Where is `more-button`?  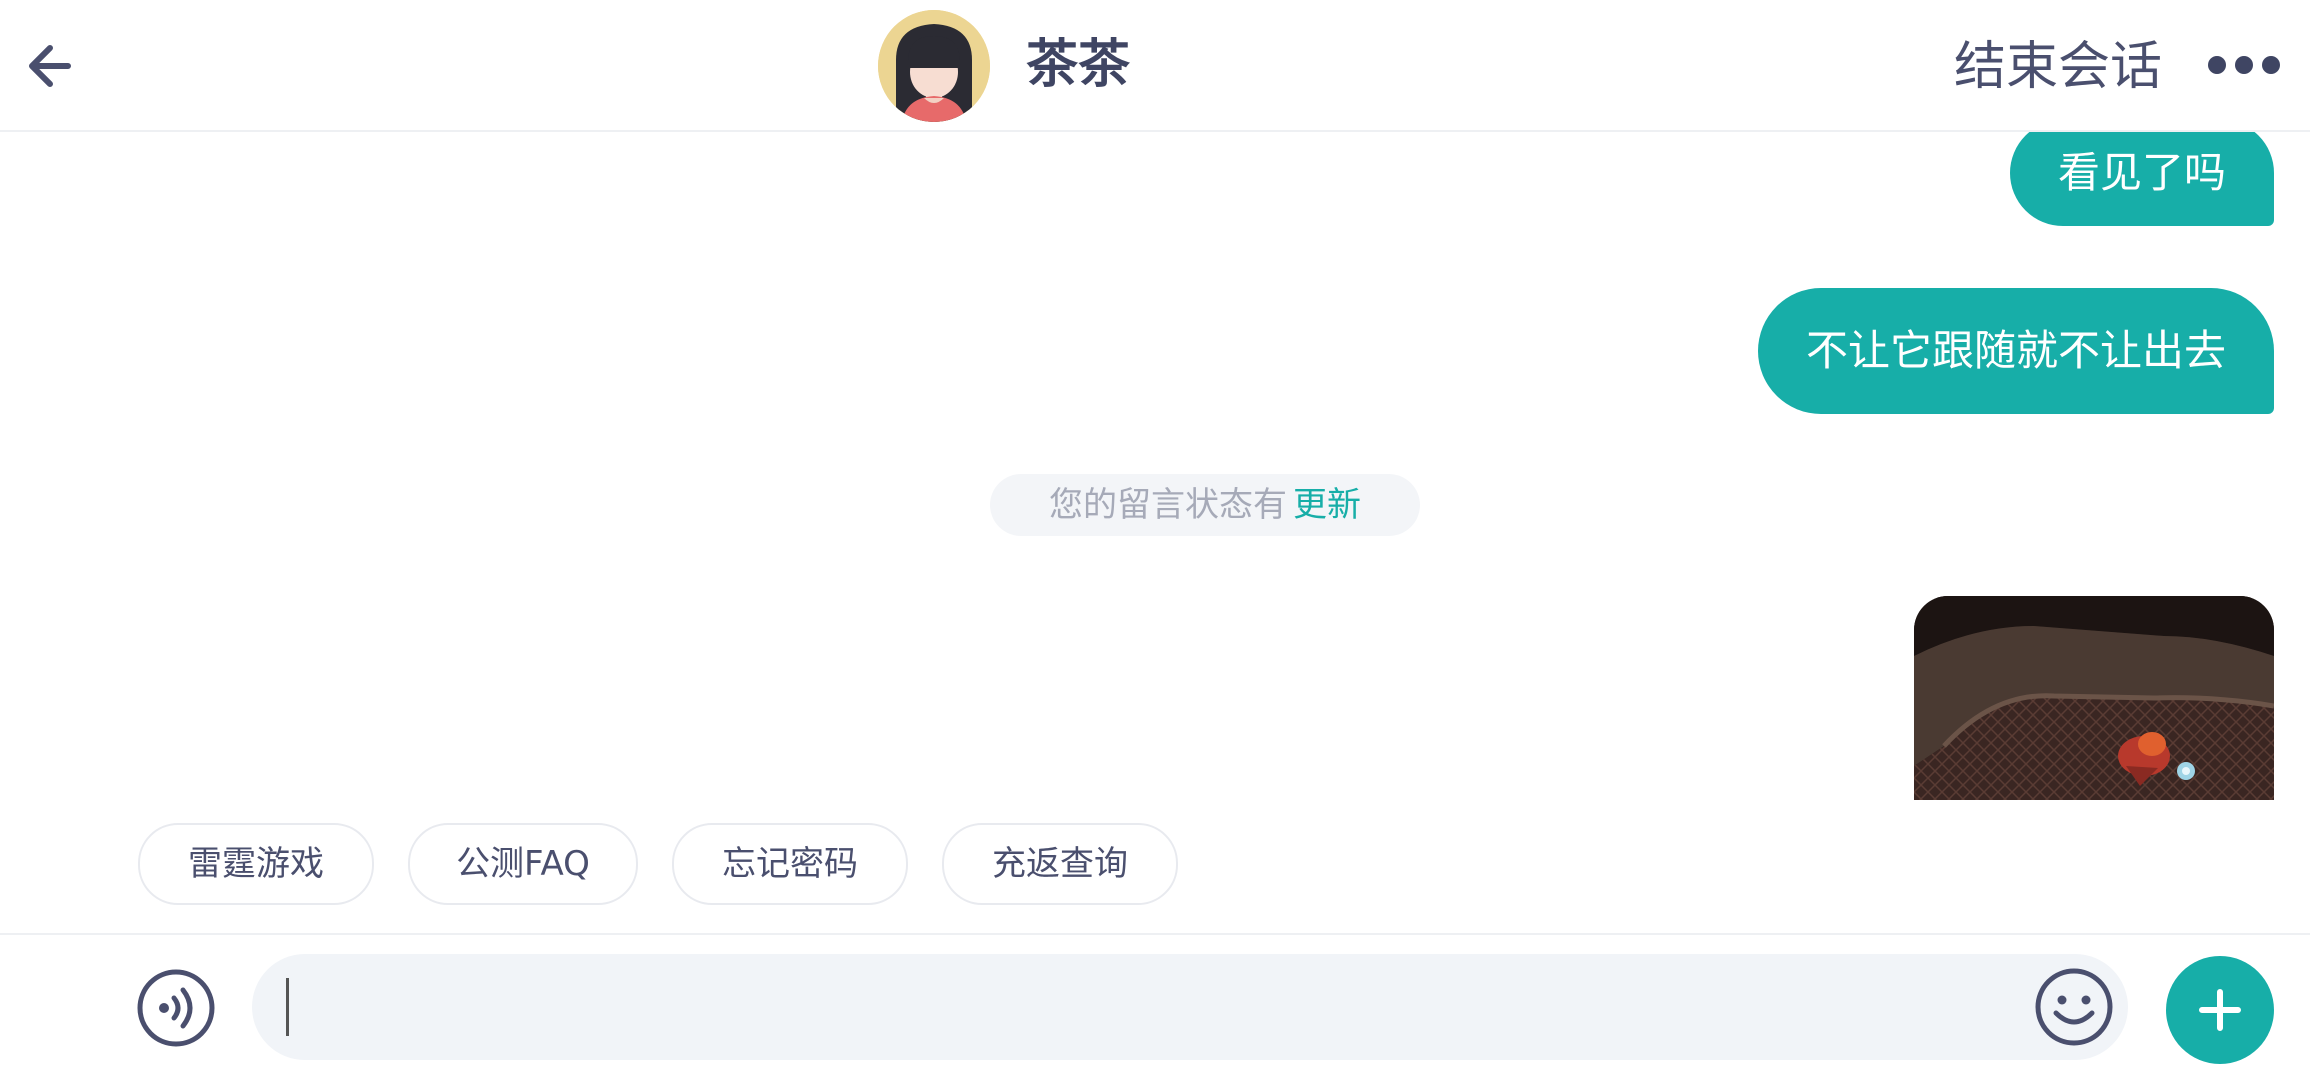
more-button is located at coordinates (2244, 65).